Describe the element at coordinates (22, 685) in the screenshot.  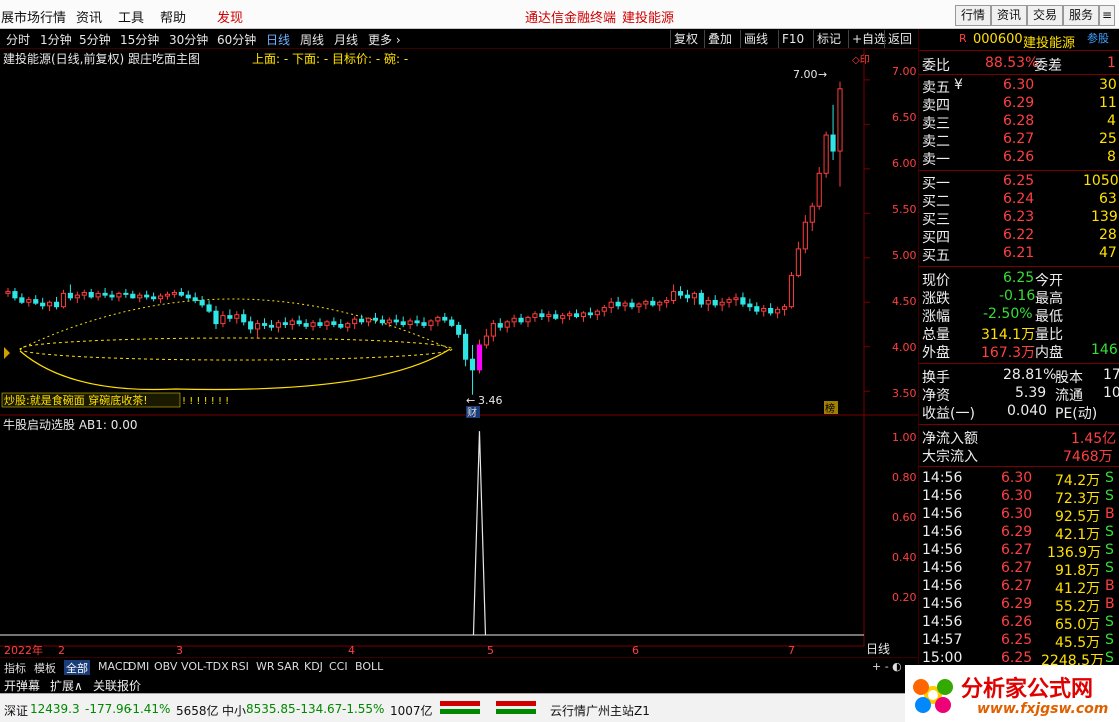
I see `danmaku-toggle: 开弹幕` at that location.